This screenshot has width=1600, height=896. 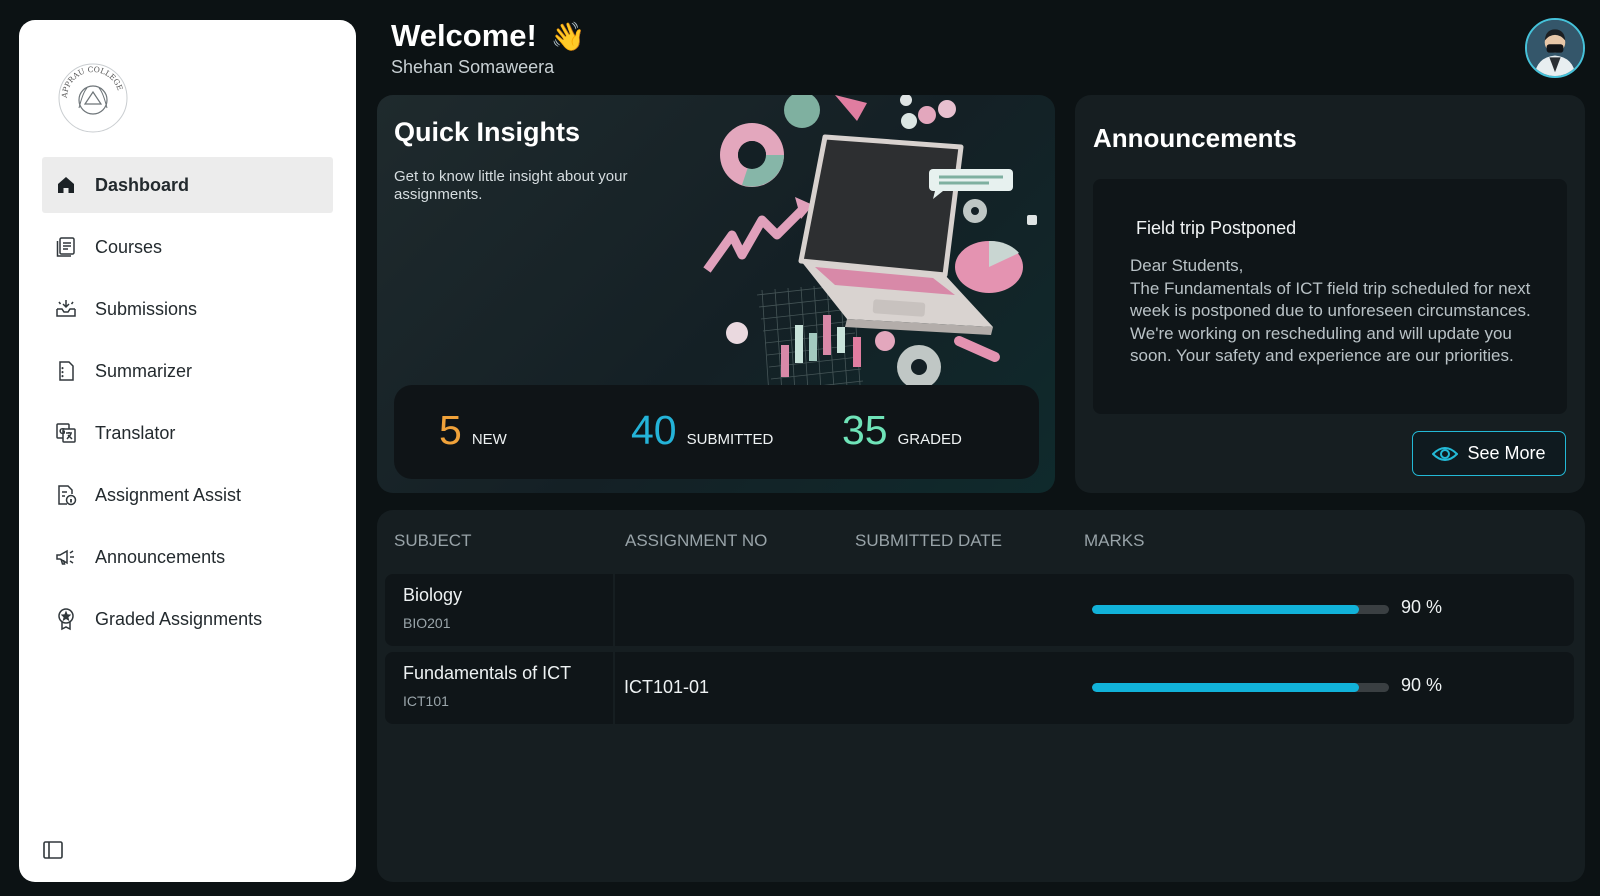 I want to click on announcements-title: Announcements, so click(x=1195, y=138).